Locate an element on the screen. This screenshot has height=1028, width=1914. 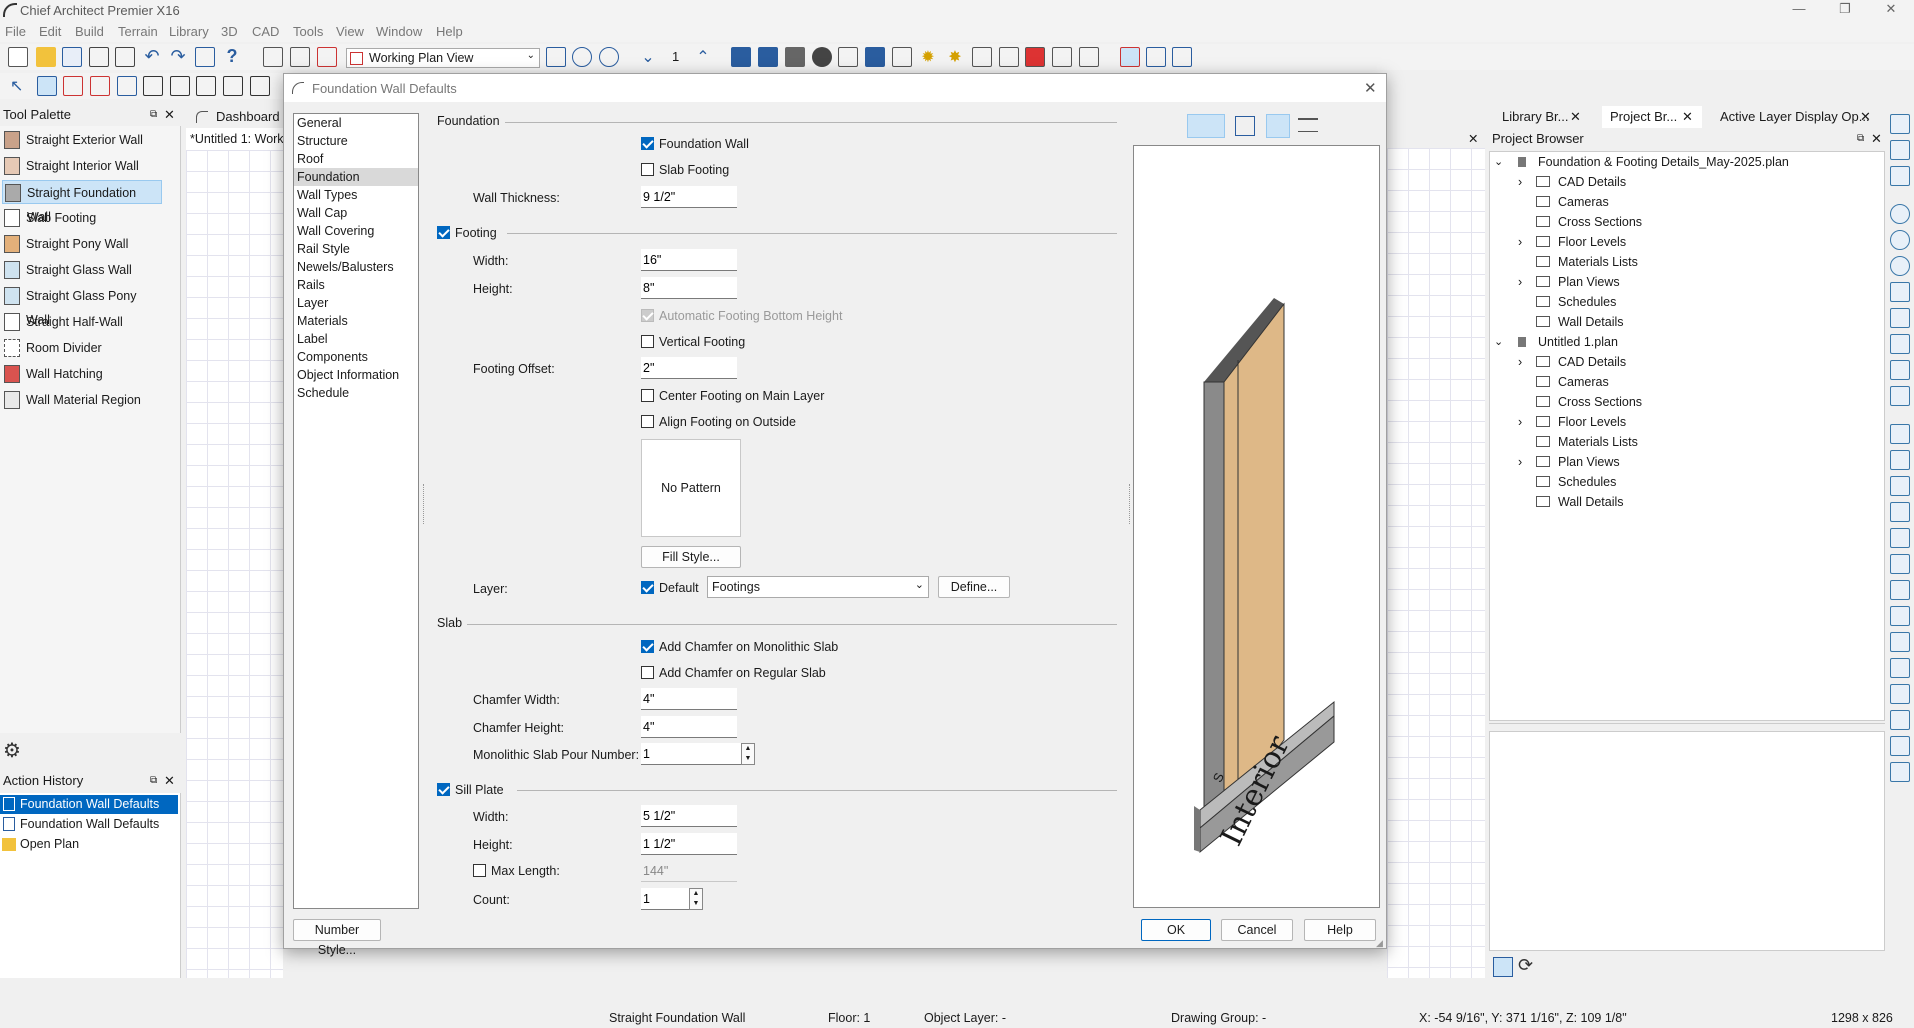
menu-window: Window is located at coordinates (399, 31).